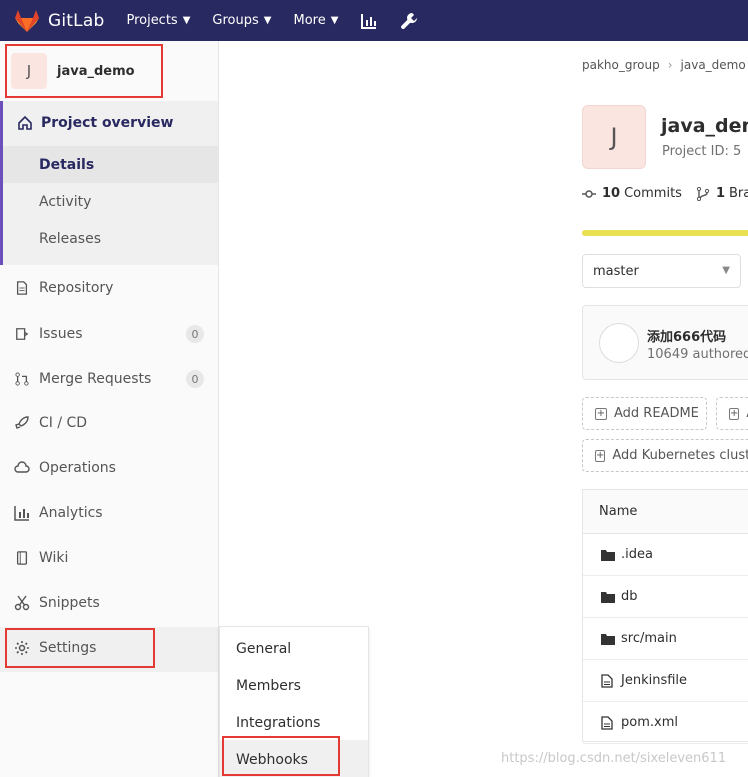 The width and height of the screenshot is (748, 777). Describe the element at coordinates (680, 455) in the screenshot. I see `add-kubernetes-label: Add Kubernetes cluste` at that location.